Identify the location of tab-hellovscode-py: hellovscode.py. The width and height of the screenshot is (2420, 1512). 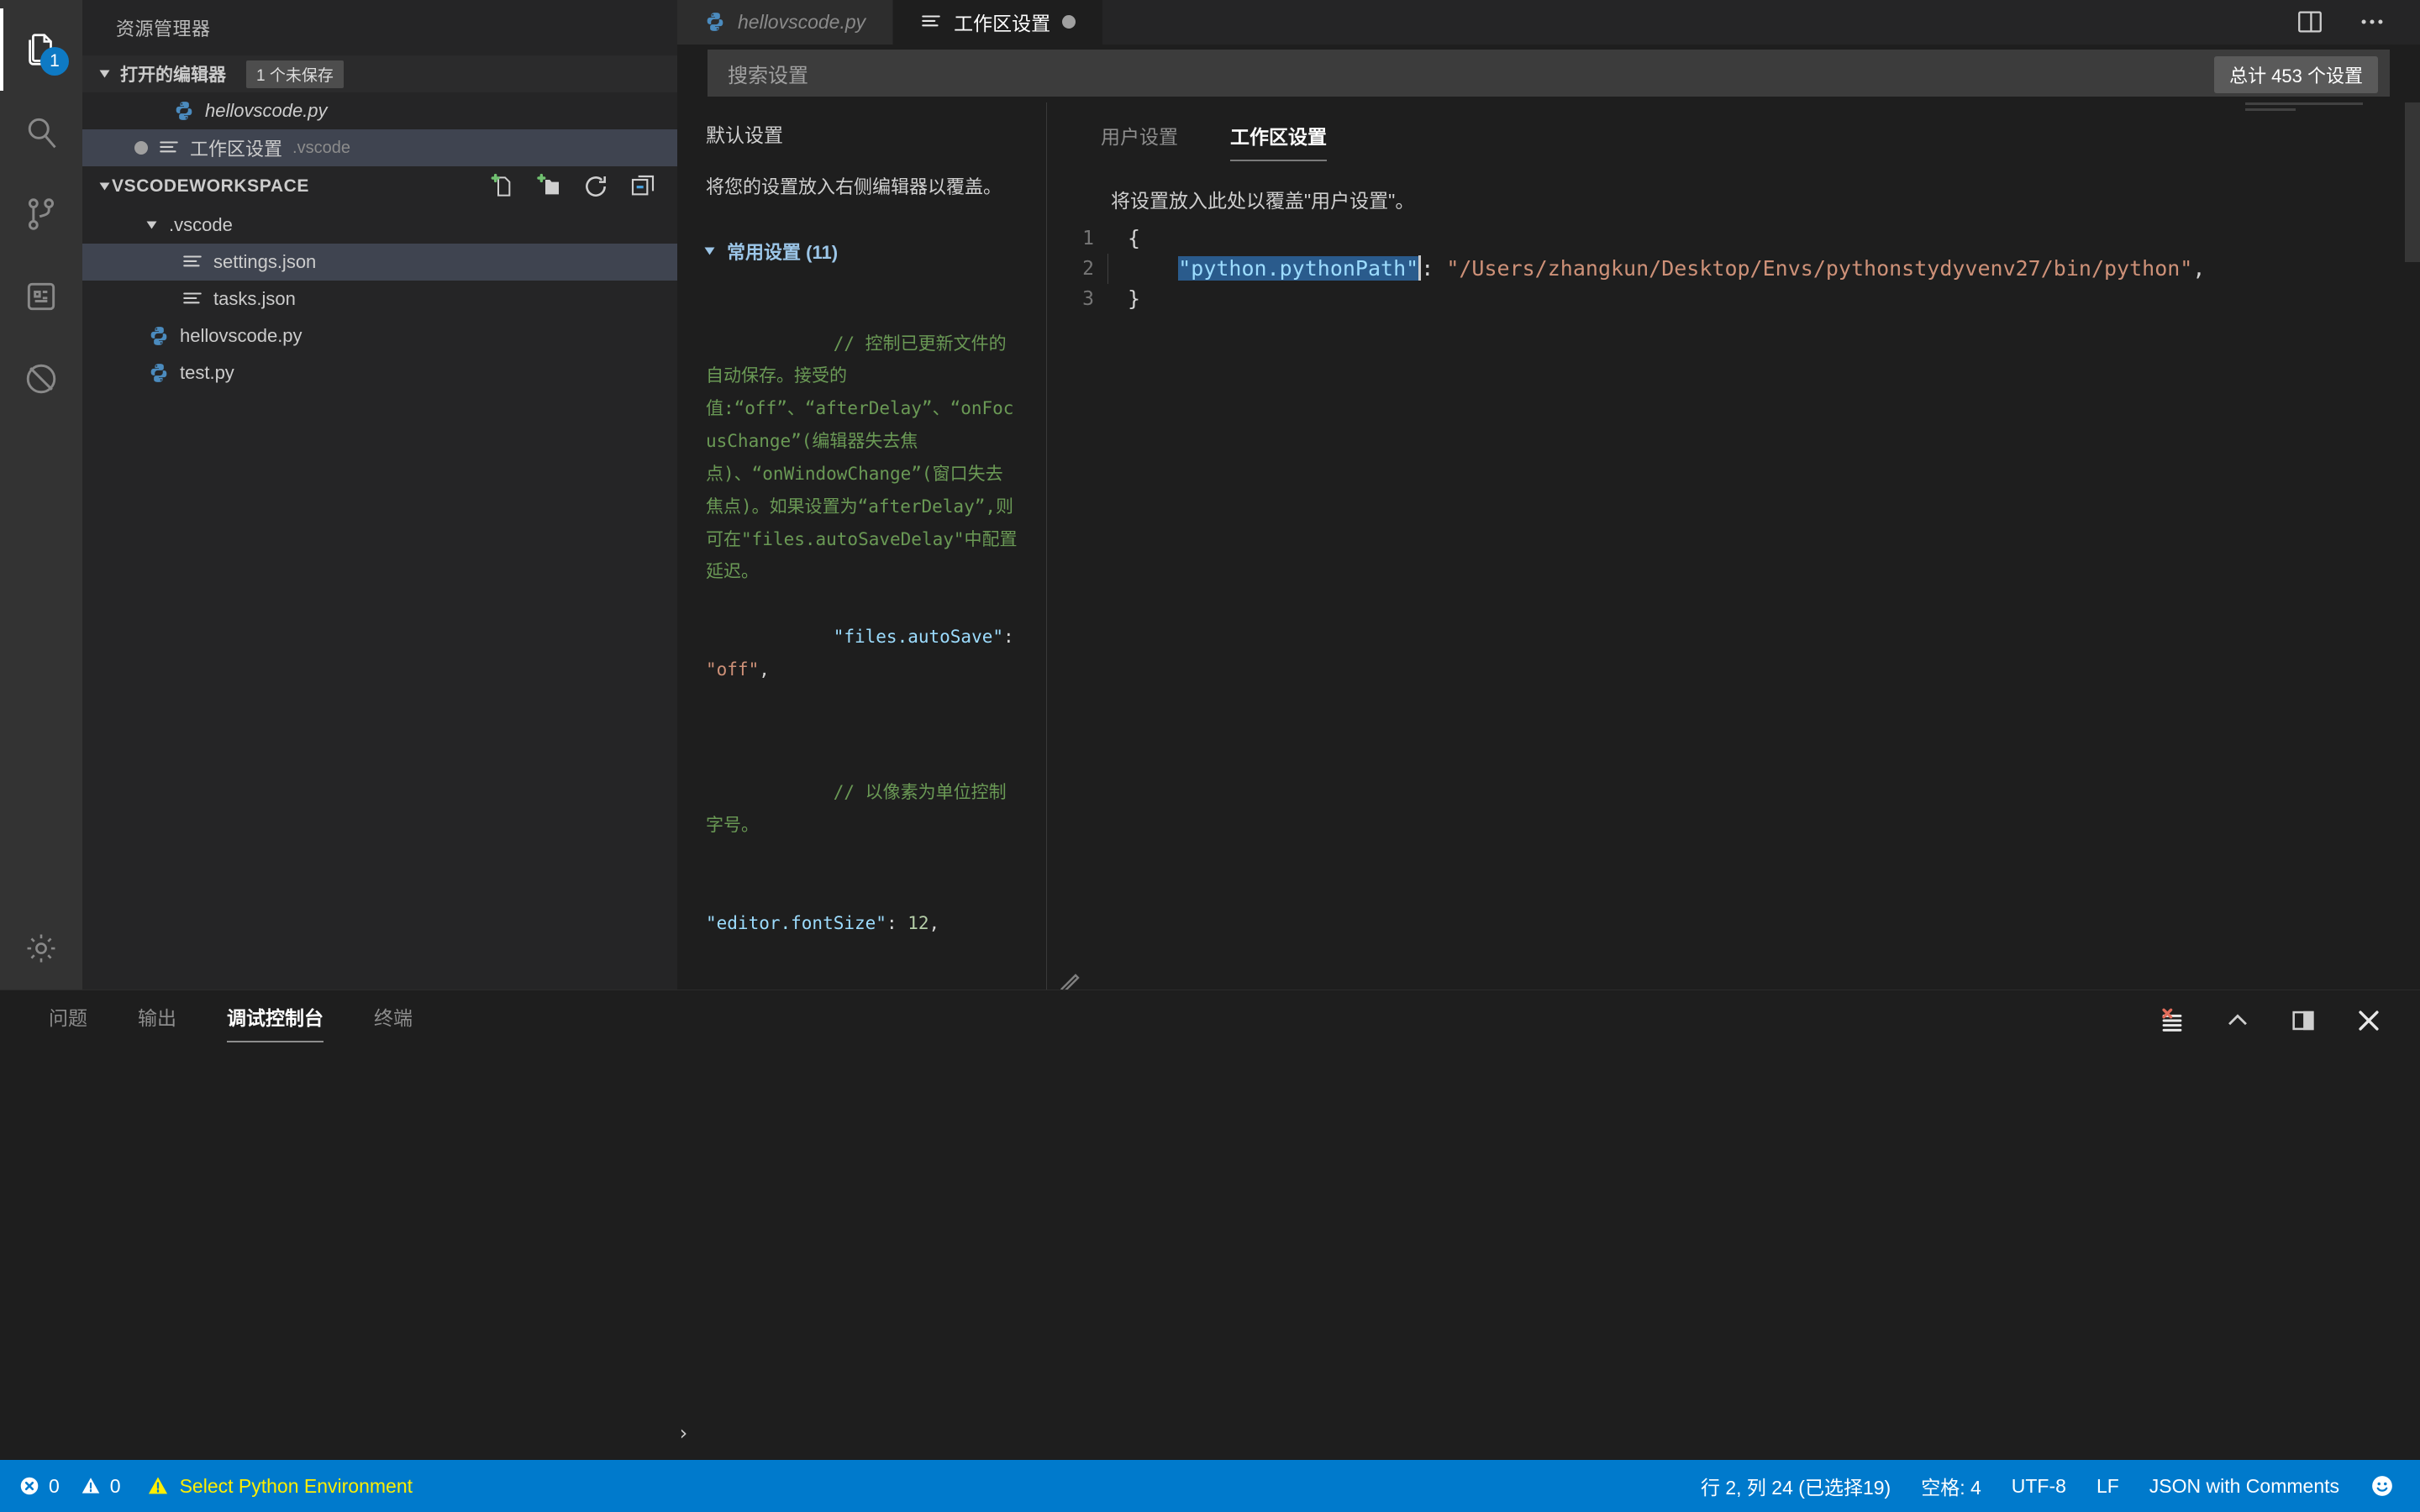
(785, 22).